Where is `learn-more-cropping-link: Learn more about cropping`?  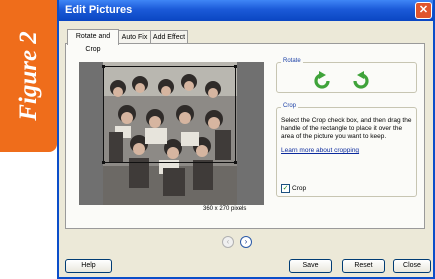 learn-more-cropping-link: Learn more about cropping is located at coordinates (320, 150).